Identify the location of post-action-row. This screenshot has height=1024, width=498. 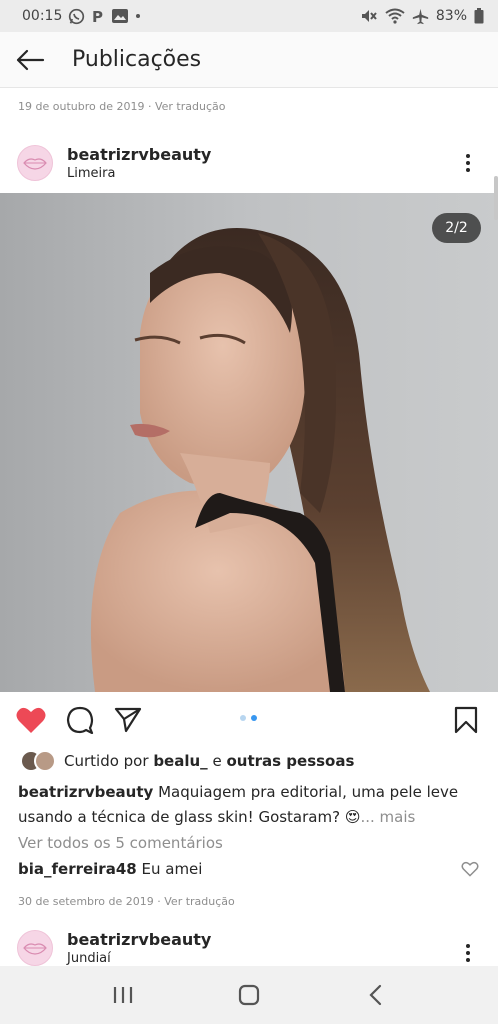
(249, 720).